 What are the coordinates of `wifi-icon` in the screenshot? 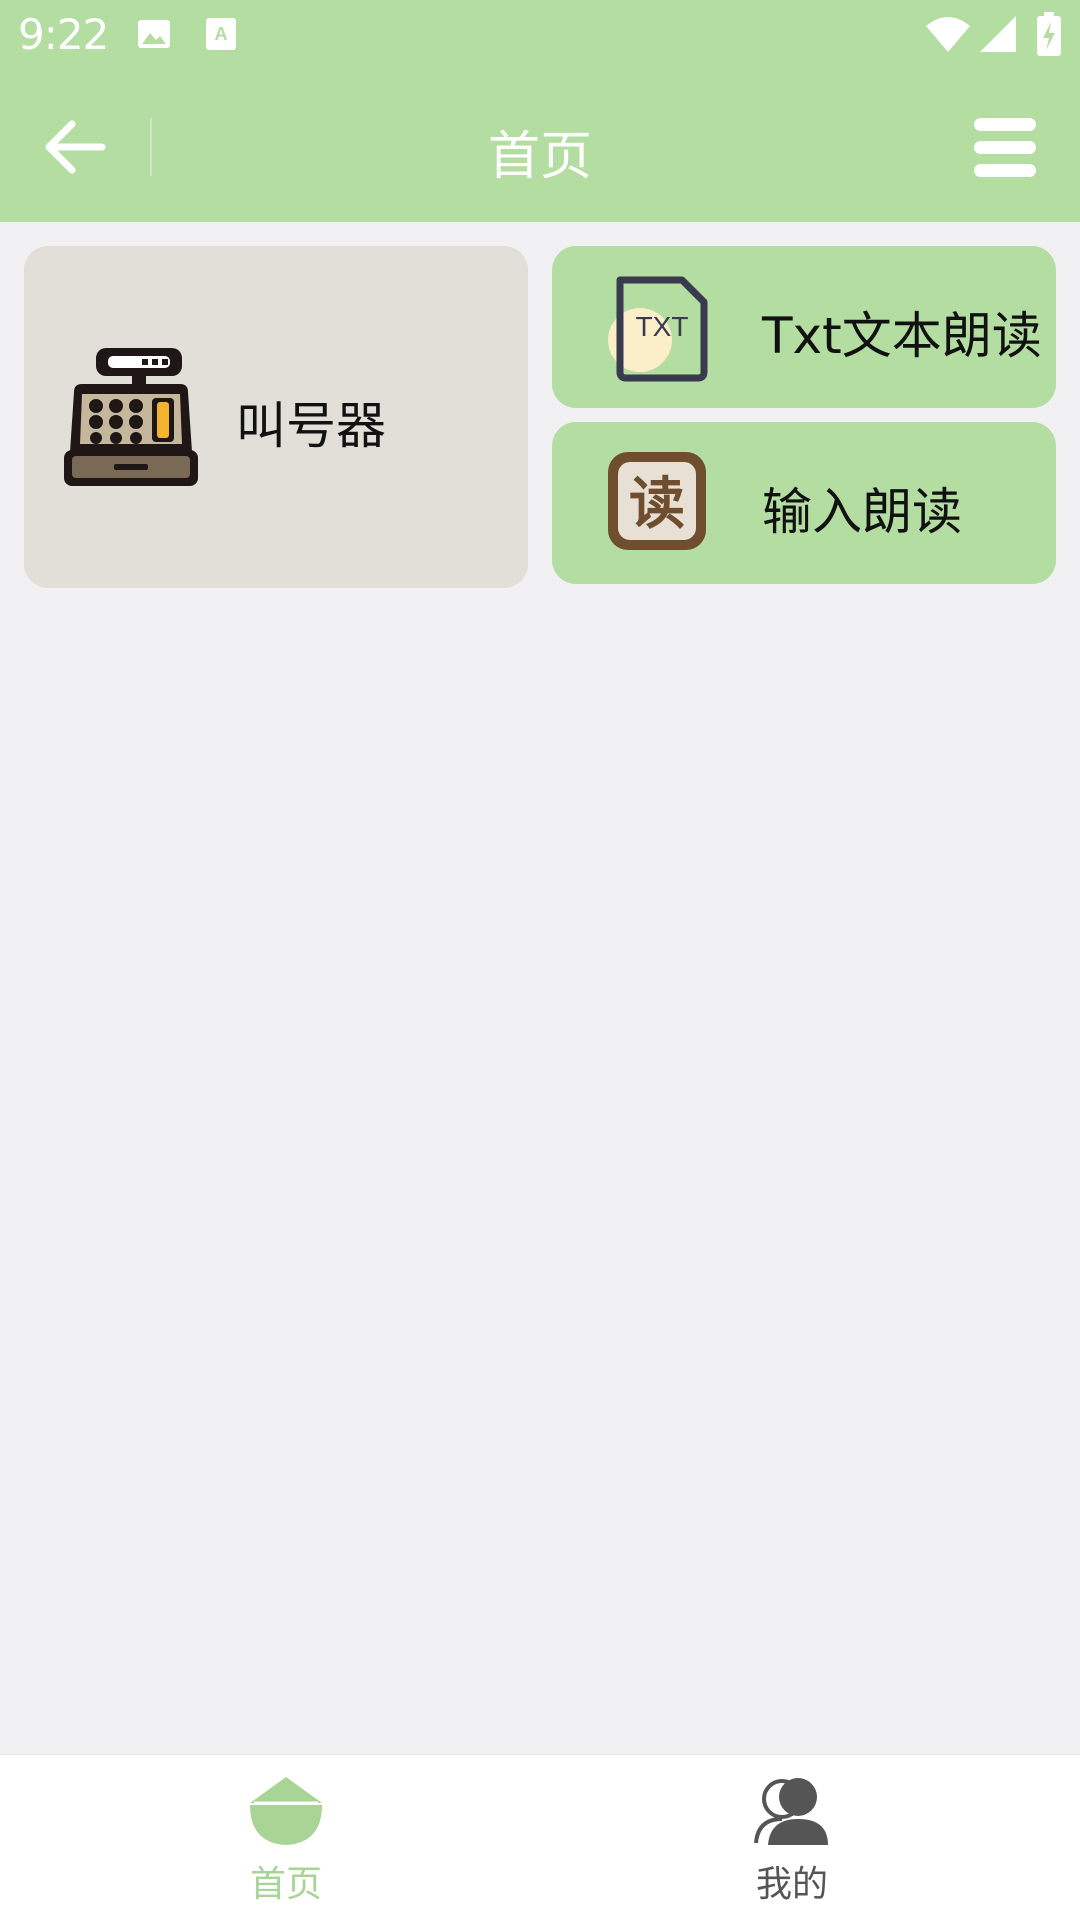 It's located at (948, 36).